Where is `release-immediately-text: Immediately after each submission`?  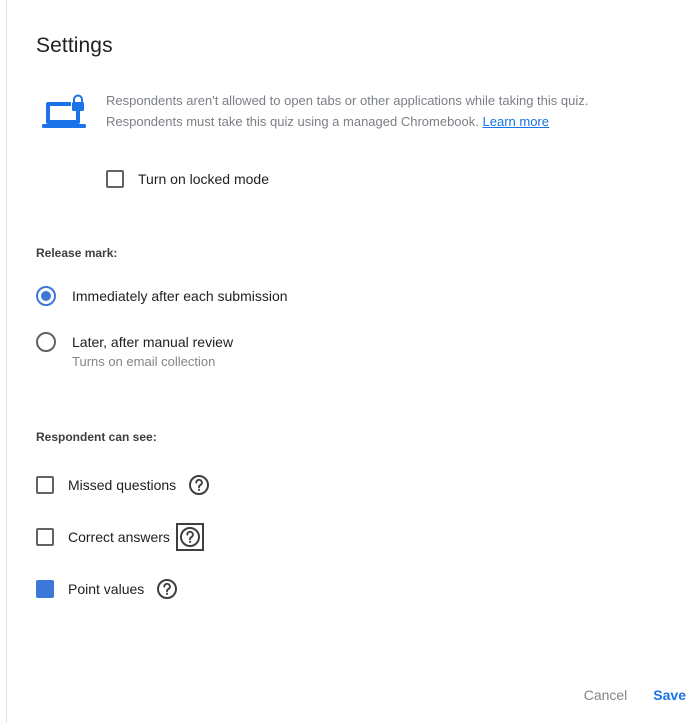
release-immediately-text: Immediately after each submission is located at coordinates (180, 296).